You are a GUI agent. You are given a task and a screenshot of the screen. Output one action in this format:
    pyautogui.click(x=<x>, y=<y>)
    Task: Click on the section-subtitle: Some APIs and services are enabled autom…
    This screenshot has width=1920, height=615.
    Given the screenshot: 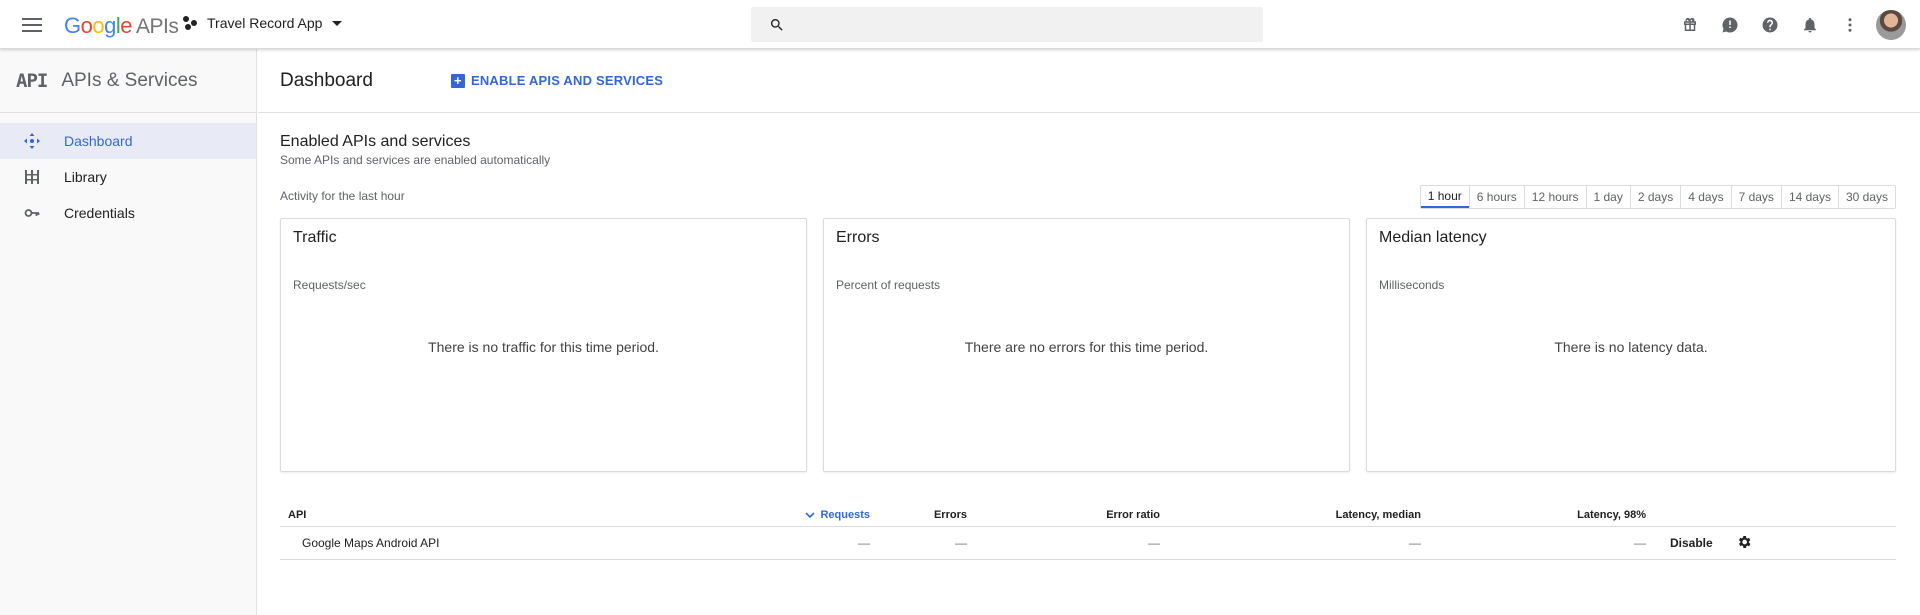 What is the action you would take?
    pyautogui.click(x=415, y=160)
    